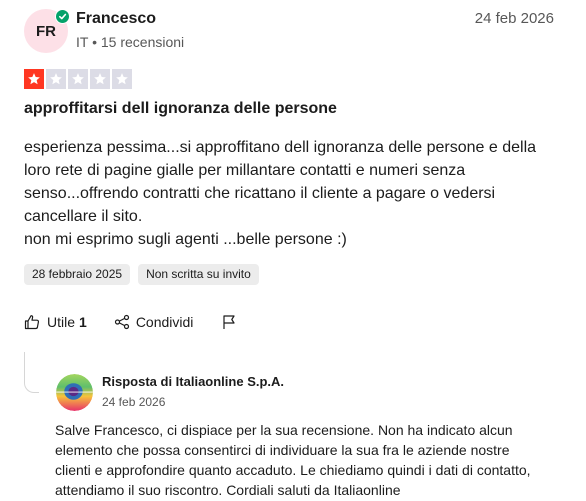 This screenshot has width=586, height=501. I want to click on review-date: 24 feb 2026, so click(514, 18).